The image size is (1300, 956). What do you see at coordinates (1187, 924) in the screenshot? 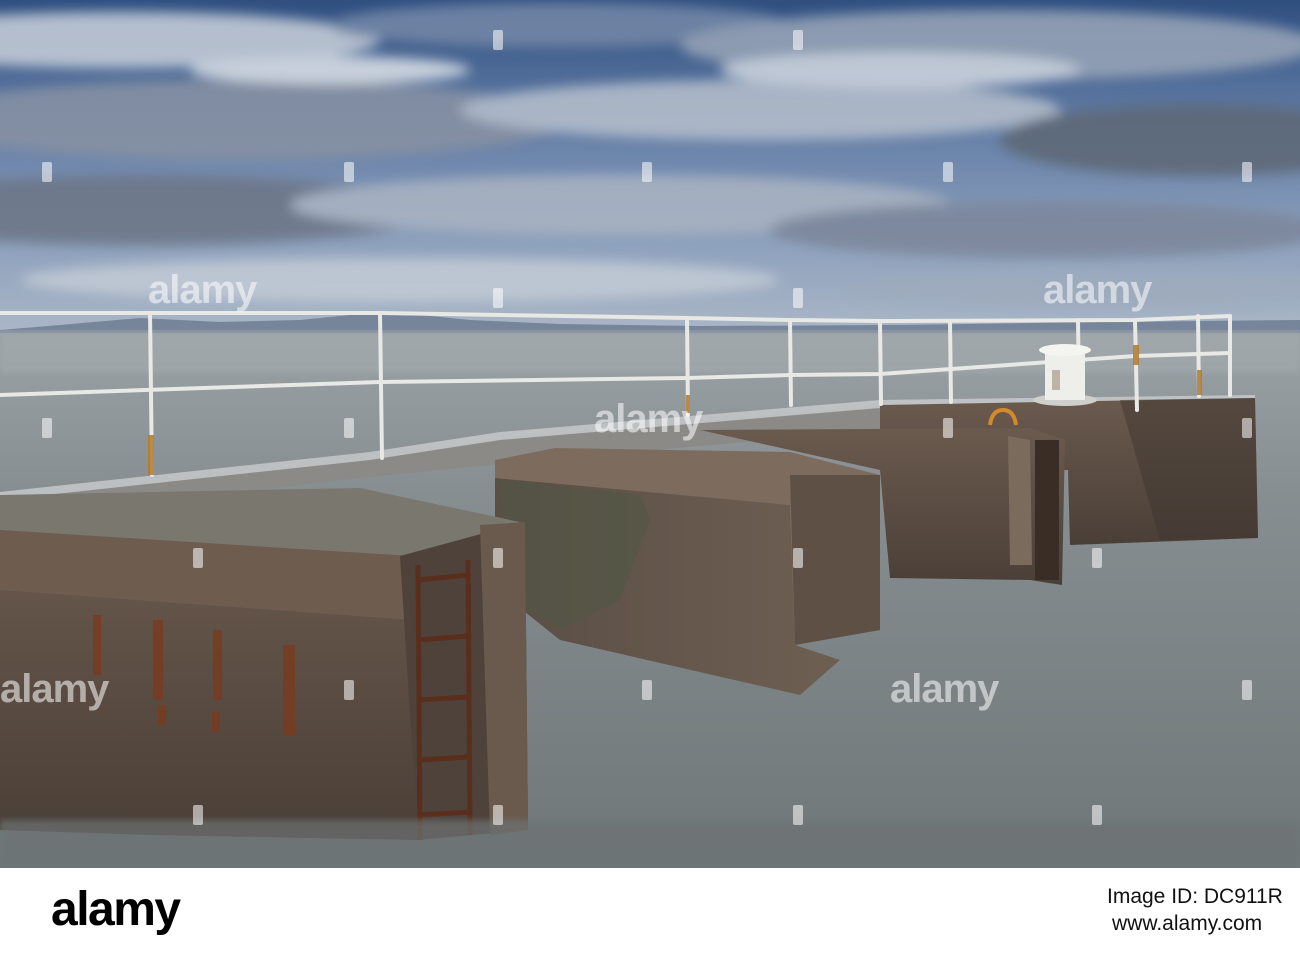
I see `site-url-link: www.alamy.com` at bounding box center [1187, 924].